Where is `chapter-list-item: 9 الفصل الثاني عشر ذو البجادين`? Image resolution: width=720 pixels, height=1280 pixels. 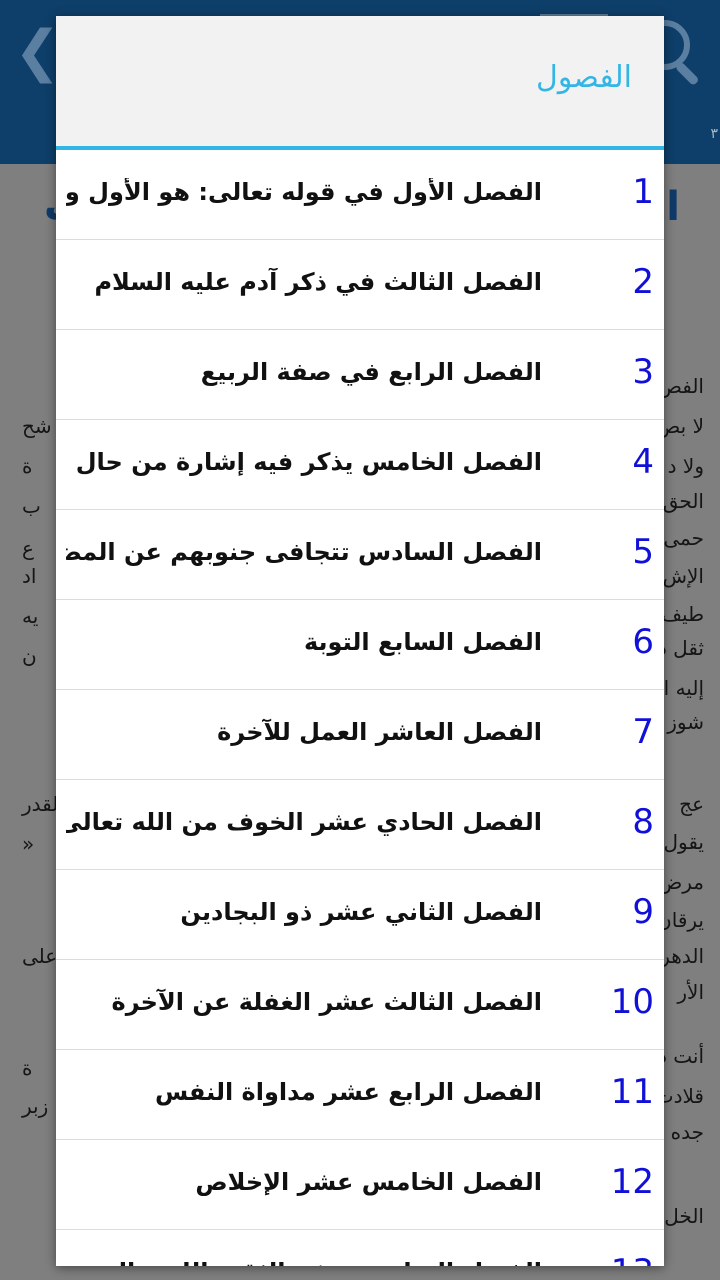 chapter-list-item: 9 الفصل الثاني عشر ذو البجادين is located at coordinates (360, 915).